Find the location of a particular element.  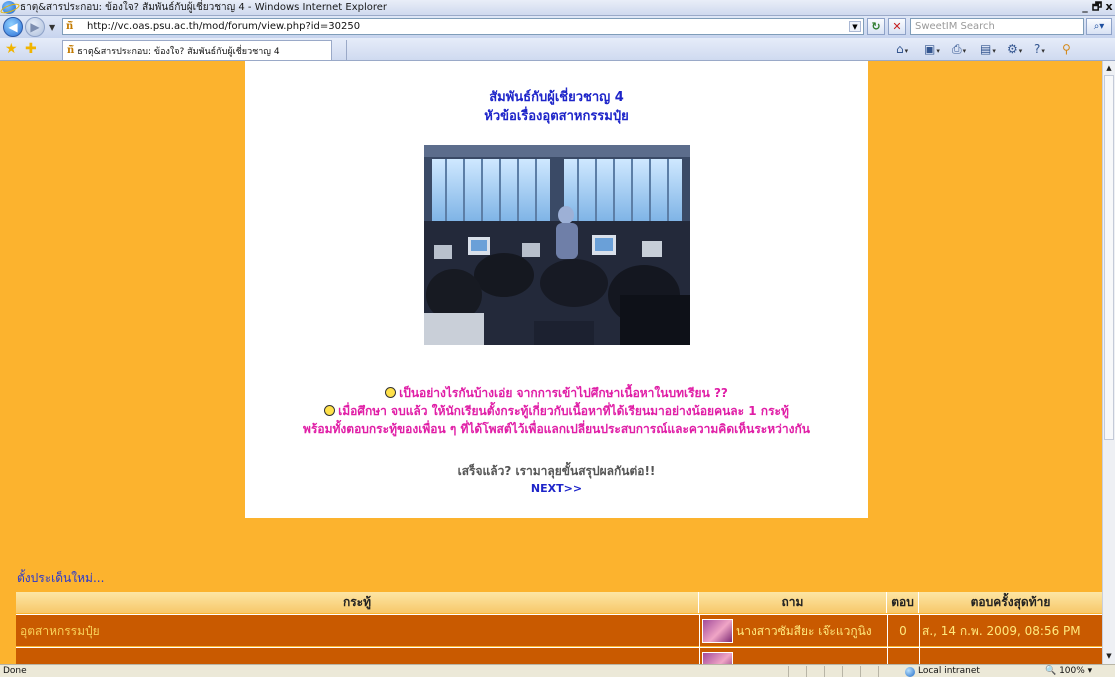

status-bar: Done Local intranet 🔍 100% ▾ is located at coordinates (557, 670).